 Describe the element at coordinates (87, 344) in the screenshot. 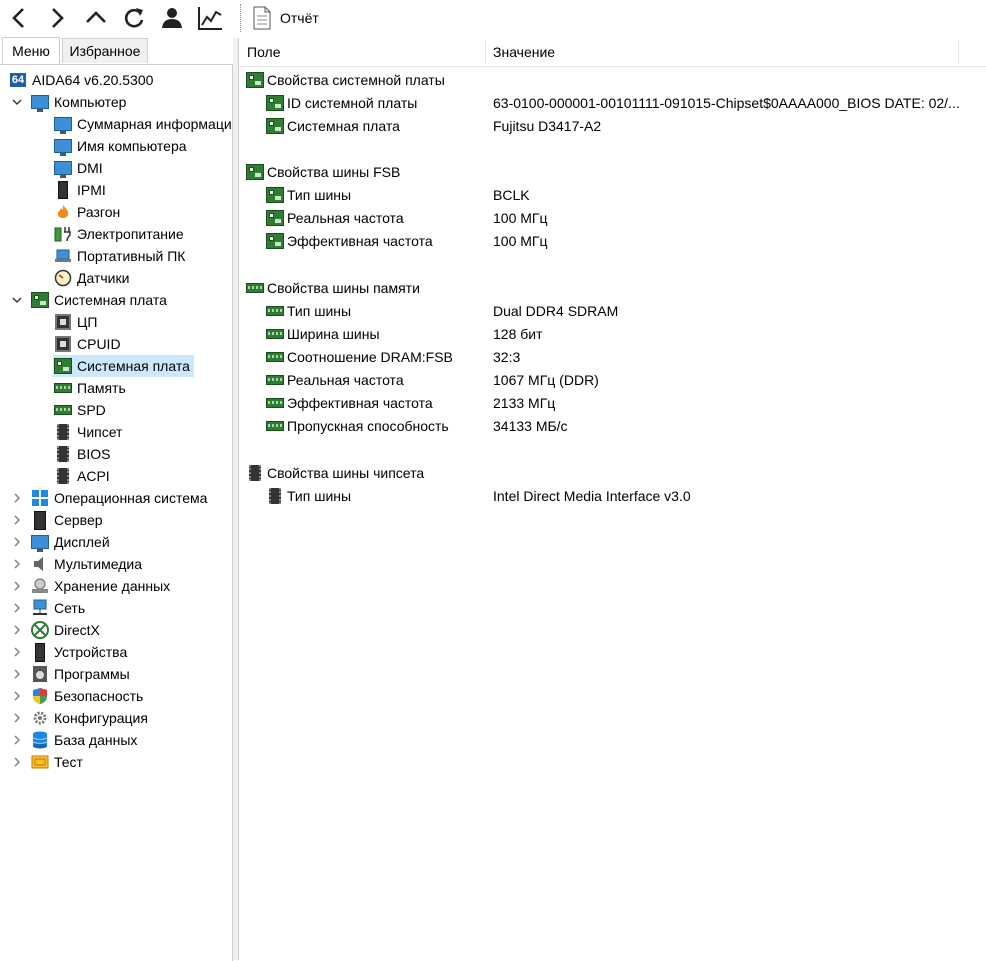

I see `tree-item-cpuid: CPUID` at that location.